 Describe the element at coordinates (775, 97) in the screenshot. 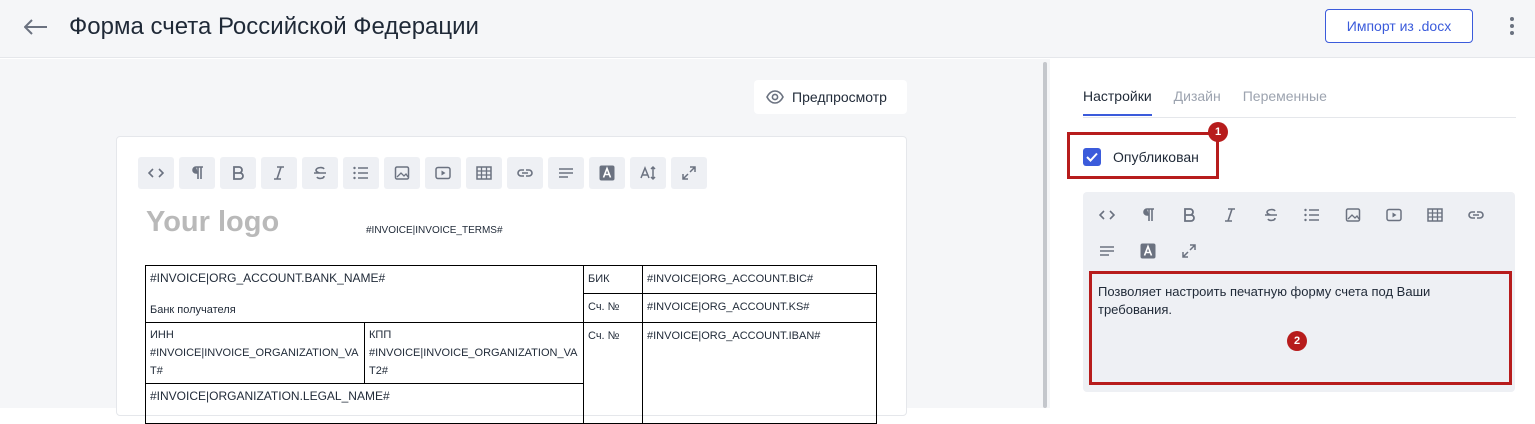

I see `eye-icon` at that location.